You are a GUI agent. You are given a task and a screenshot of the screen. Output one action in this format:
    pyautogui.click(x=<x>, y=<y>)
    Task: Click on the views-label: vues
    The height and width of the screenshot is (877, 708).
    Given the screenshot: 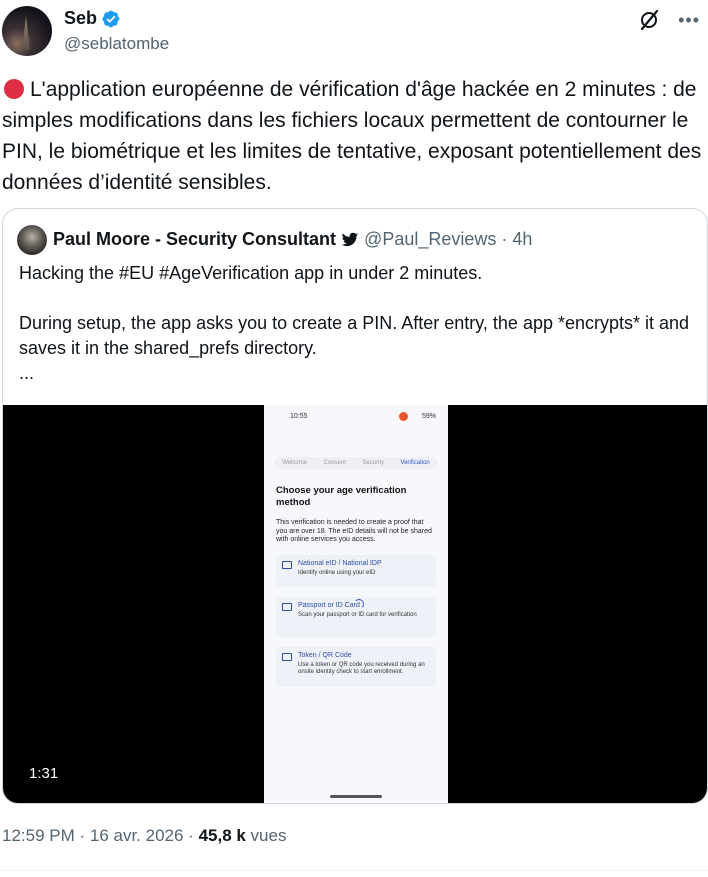 What is the action you would take?
    pyautogui.click(x=266, y=835)
    